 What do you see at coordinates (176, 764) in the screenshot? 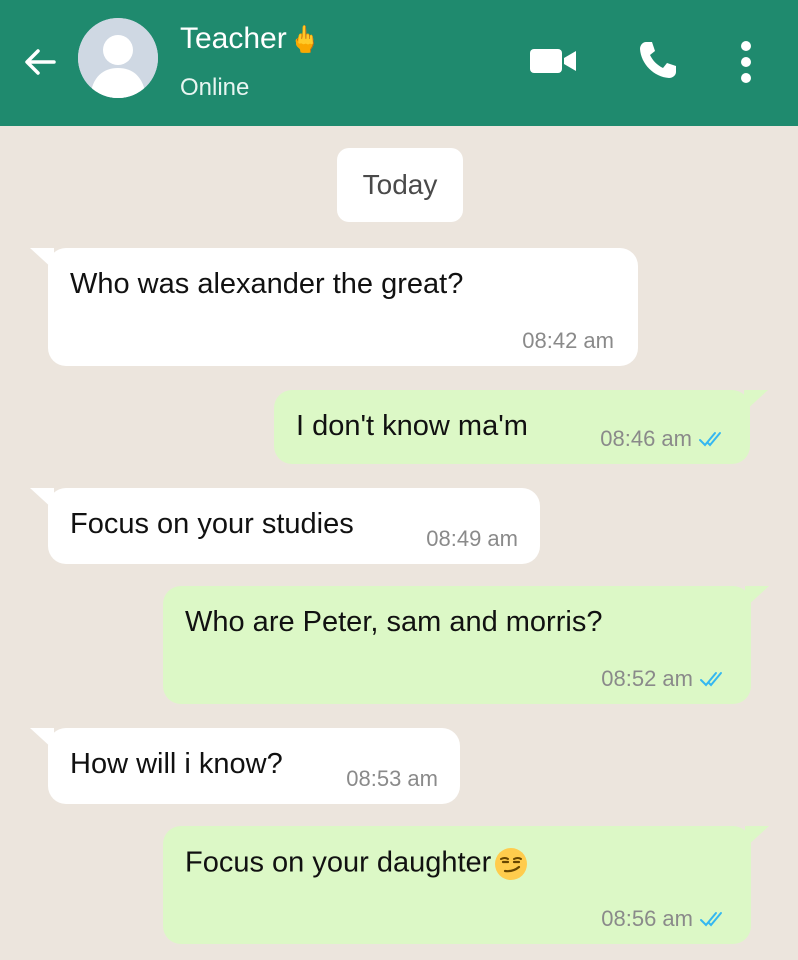
I see `message-text: How will i know?` at bounding box center [176, 764].